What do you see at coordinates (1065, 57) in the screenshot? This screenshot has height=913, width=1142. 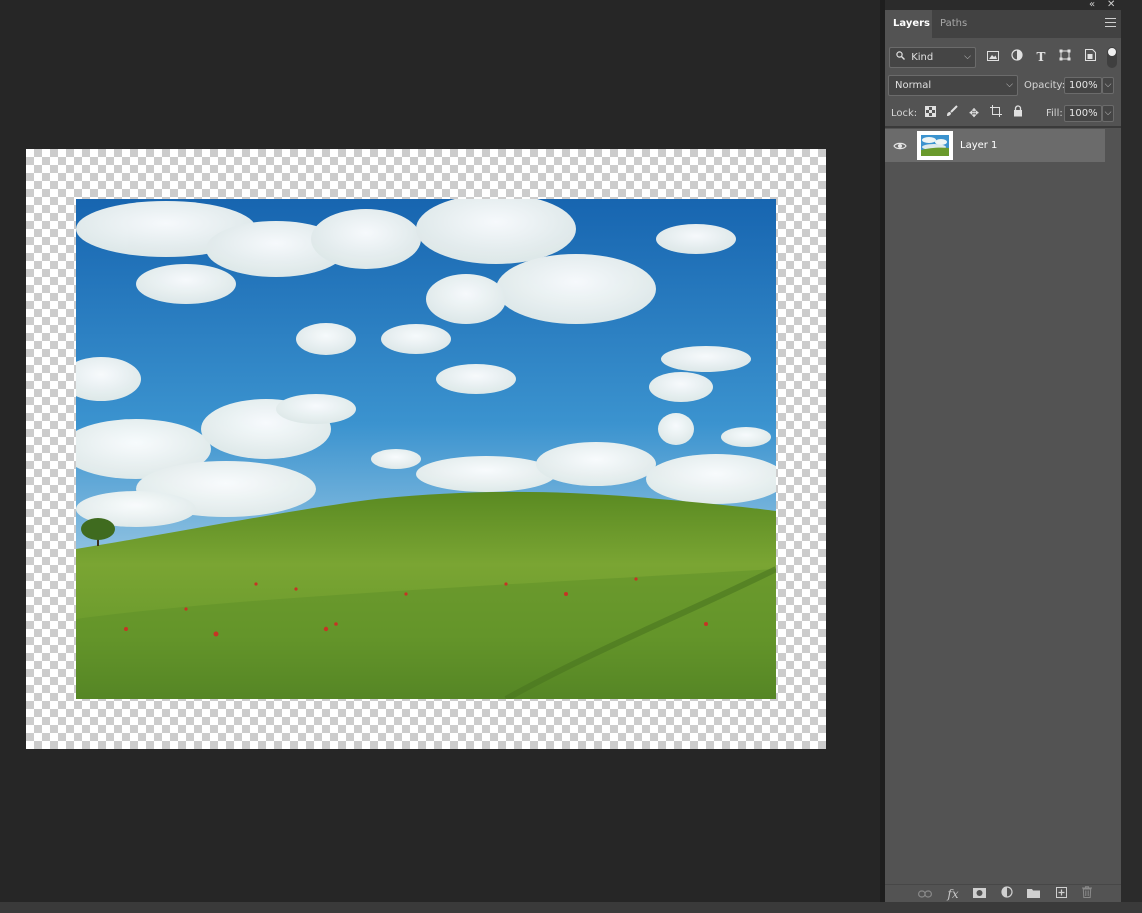 I see `shape-filter-icon` at bounding box center [1065, 57].